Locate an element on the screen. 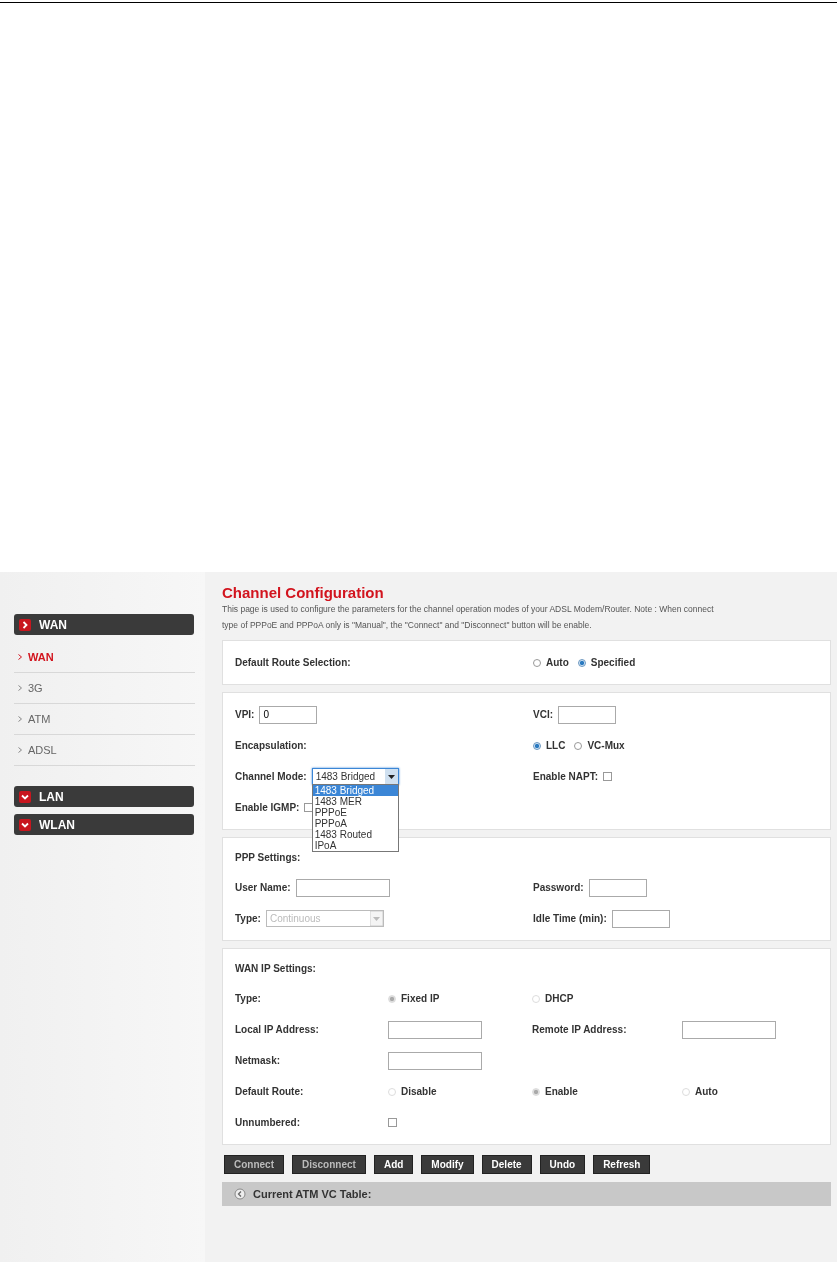 Image resolution: width=837 pixels, height=1262 pixels. collapse-toggle-icon is located at coordinates (240, 1194).